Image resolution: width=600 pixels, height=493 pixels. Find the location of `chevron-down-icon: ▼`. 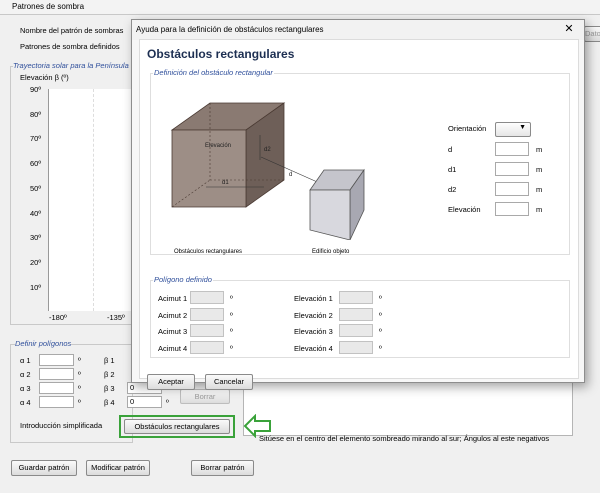

chevron-down-icon: ▼ is located at coordinates (522, 127).